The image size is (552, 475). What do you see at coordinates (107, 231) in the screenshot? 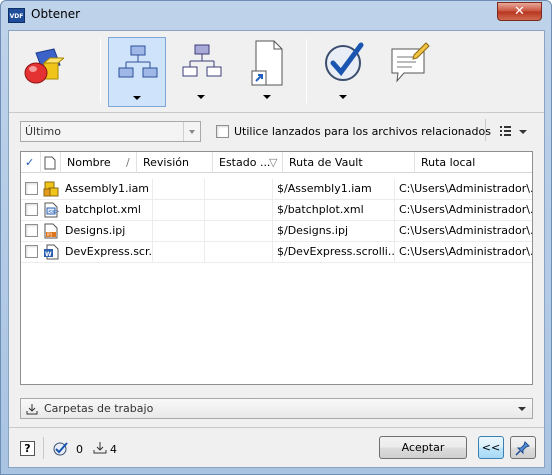
I see `row-name: Designs.ipj` at bounding box center [107, 231].